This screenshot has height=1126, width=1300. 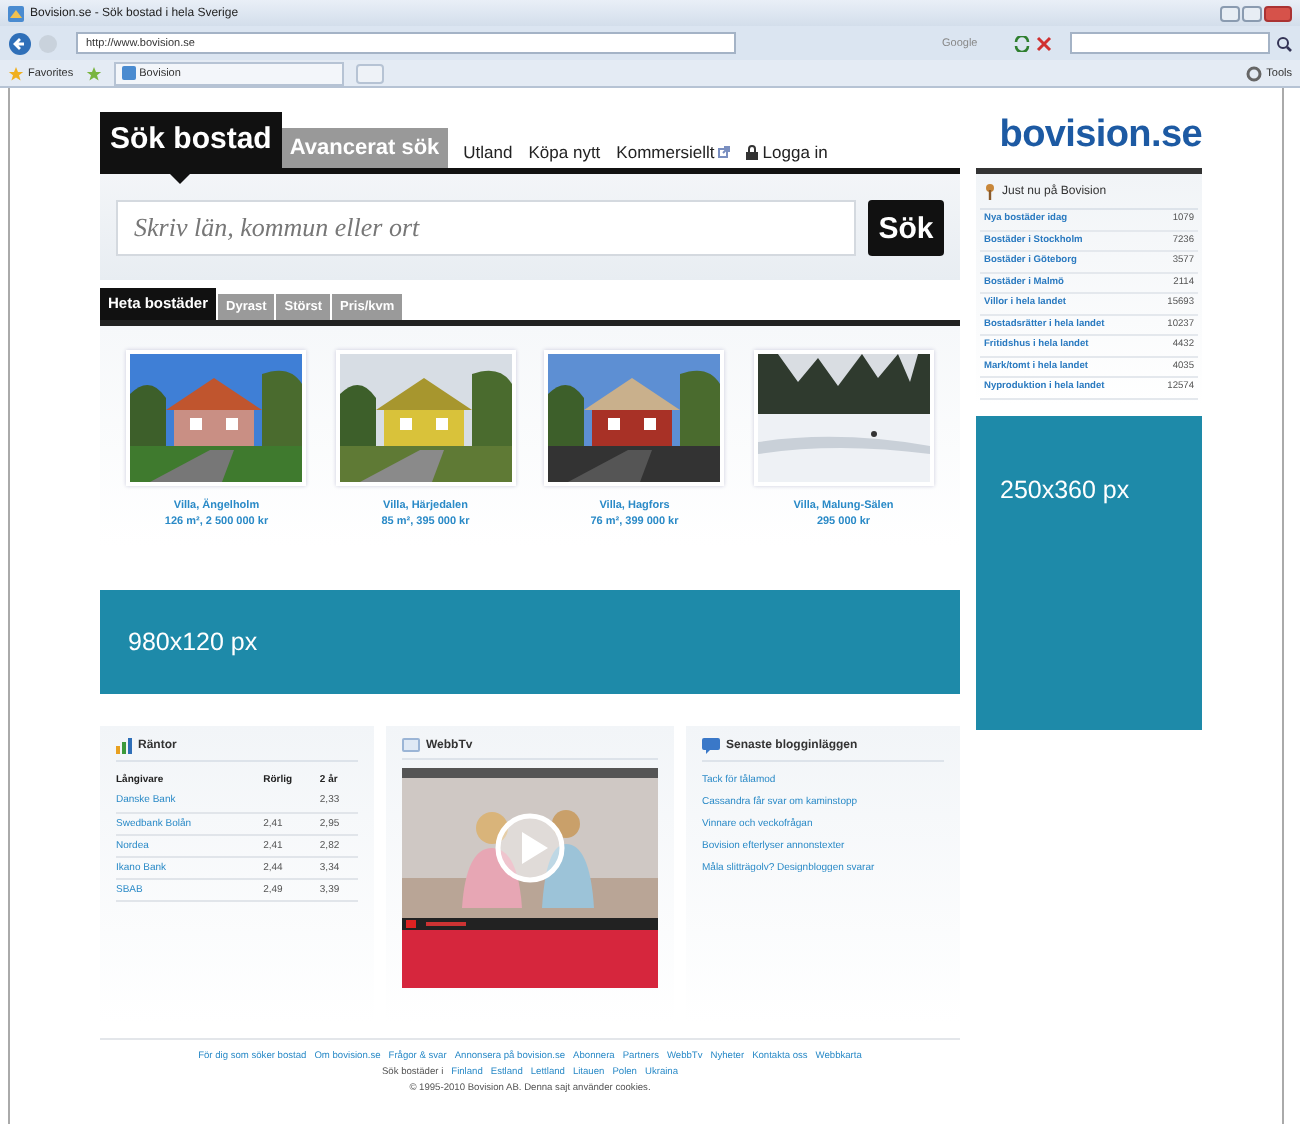 What do you see at coordinates (1230, 13) in the screenshot?
I see `minimize-button` at bounding box center [1230, 13].